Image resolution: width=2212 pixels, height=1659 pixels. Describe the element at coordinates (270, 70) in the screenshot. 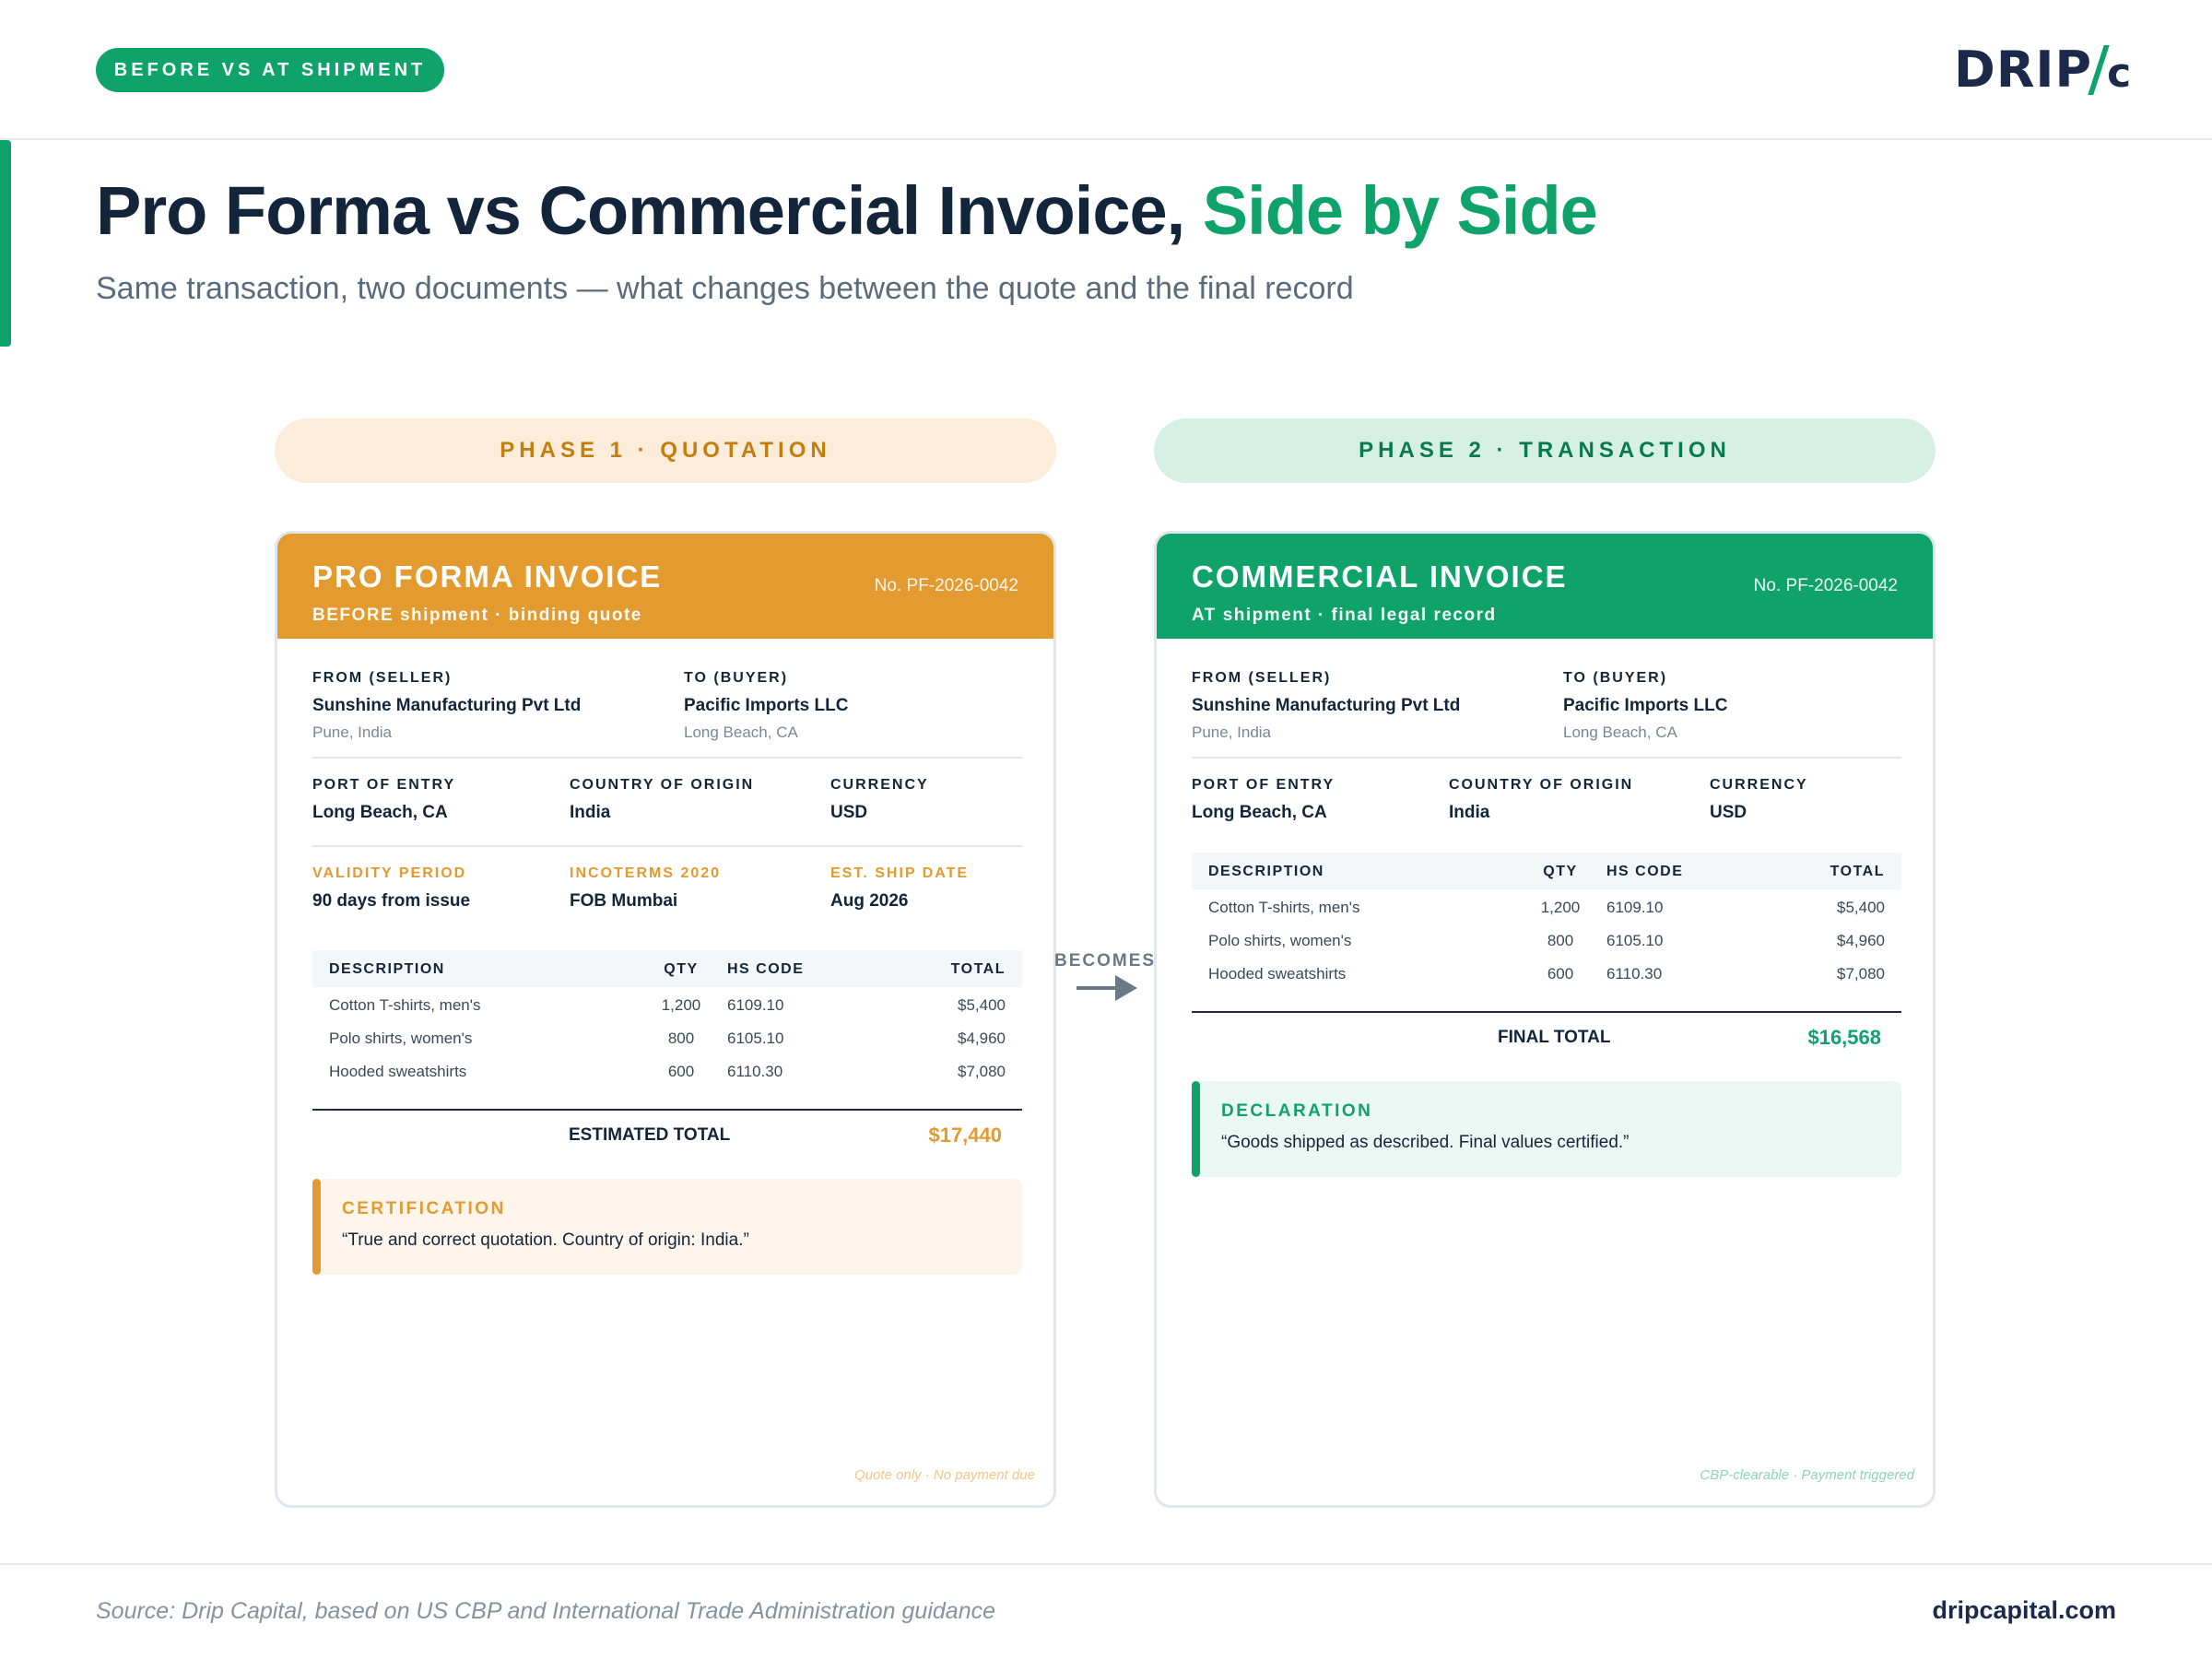

I see `header-tag-badge: BEFORE VS AT SHIPMENT` at that location.